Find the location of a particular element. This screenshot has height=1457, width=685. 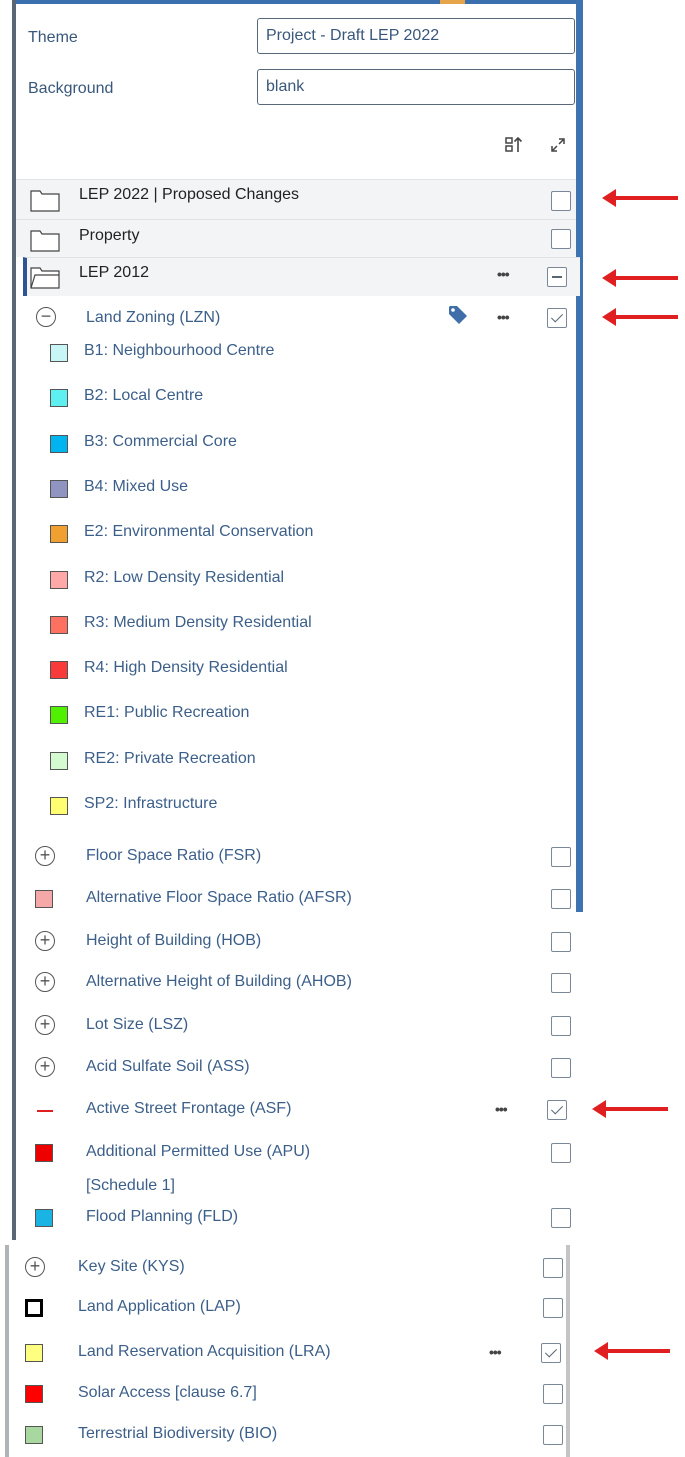

layer-label: Additional Permitted Use (APU) is located at coordinates (198, 1151).